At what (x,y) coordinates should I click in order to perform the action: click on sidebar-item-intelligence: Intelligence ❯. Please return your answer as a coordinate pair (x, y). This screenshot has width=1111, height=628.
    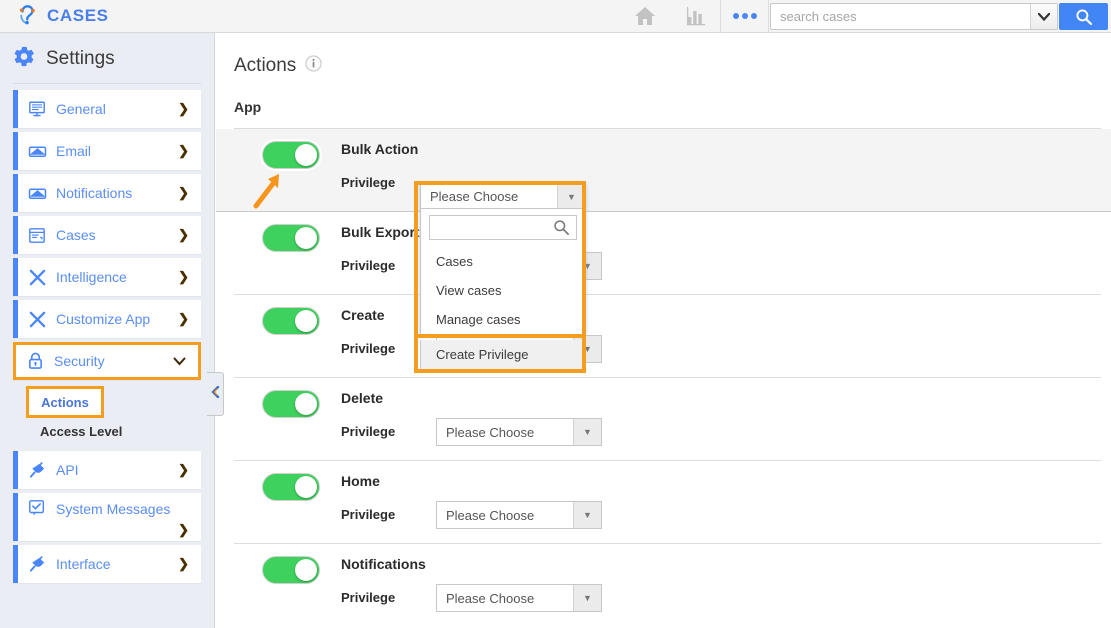
    Looking at the image, I should click on (107, 277).